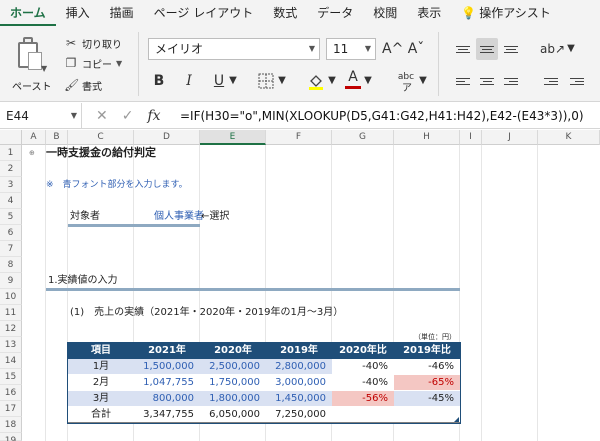 This screenshot has width=600, height=441. I want to click on table-cell-ratio-2019: -46%, so click(427, 367).